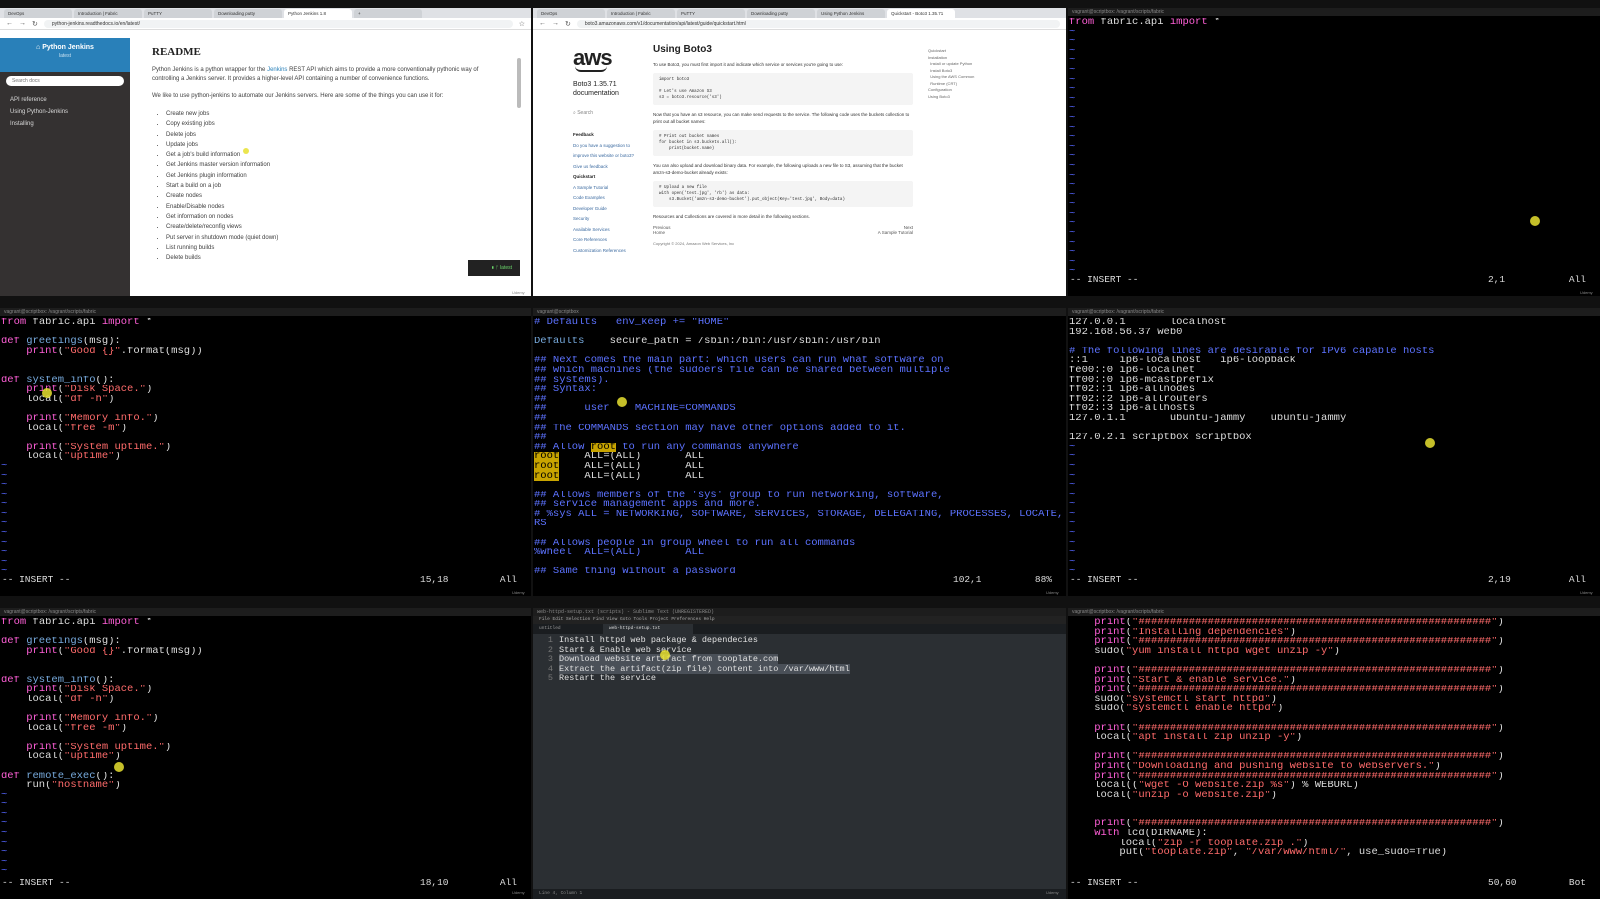 The image size is (1600, 899). Describe the element at coordinates (522, 24) in the screenshot. I see `star-icon: ☆` at that location.